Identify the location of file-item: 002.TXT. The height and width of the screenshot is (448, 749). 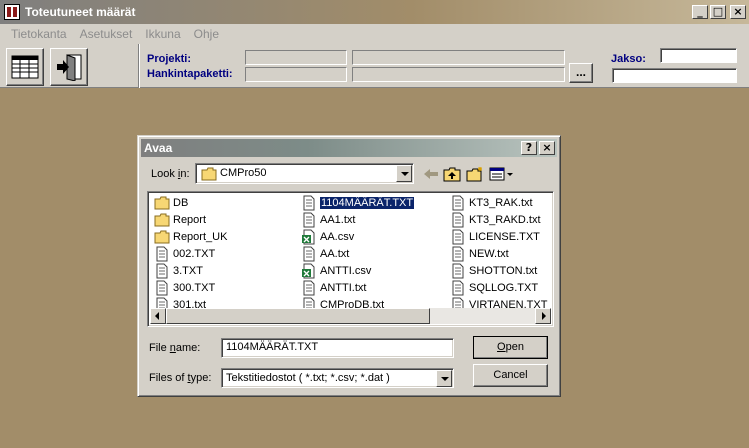
(184, 254).